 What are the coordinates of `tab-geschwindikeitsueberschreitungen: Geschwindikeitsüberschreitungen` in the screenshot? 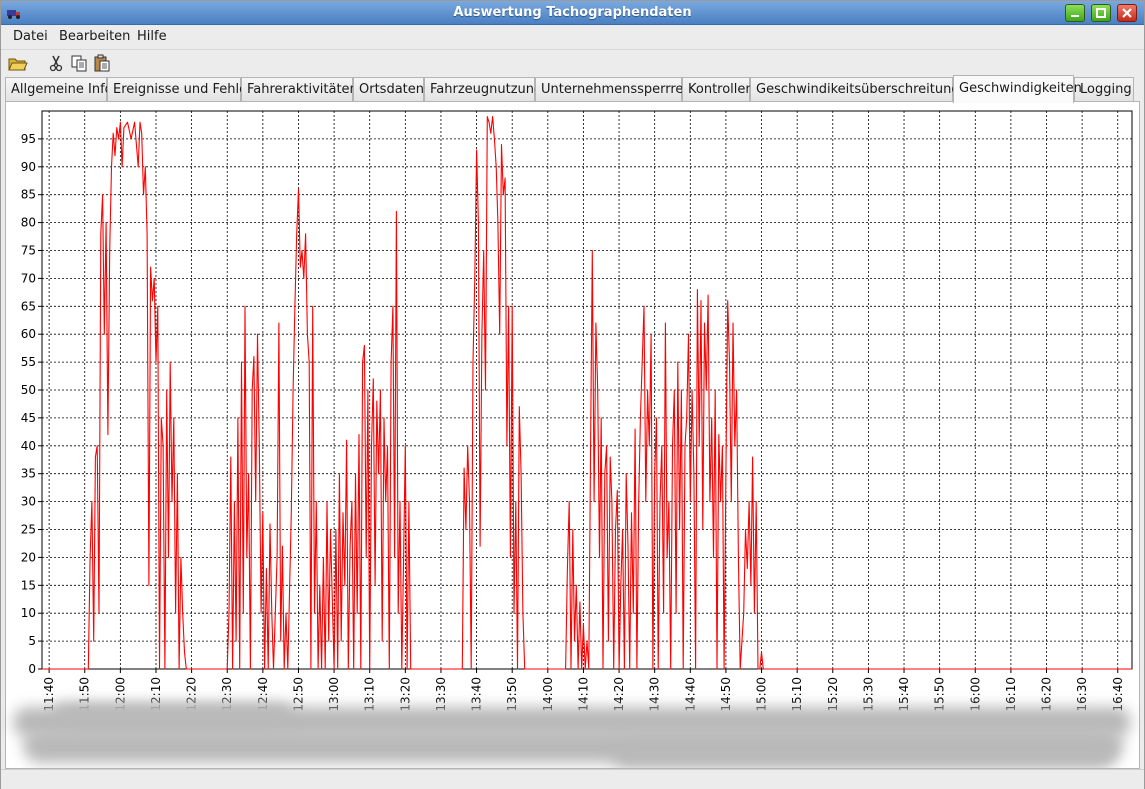 It's located at (863, 89).